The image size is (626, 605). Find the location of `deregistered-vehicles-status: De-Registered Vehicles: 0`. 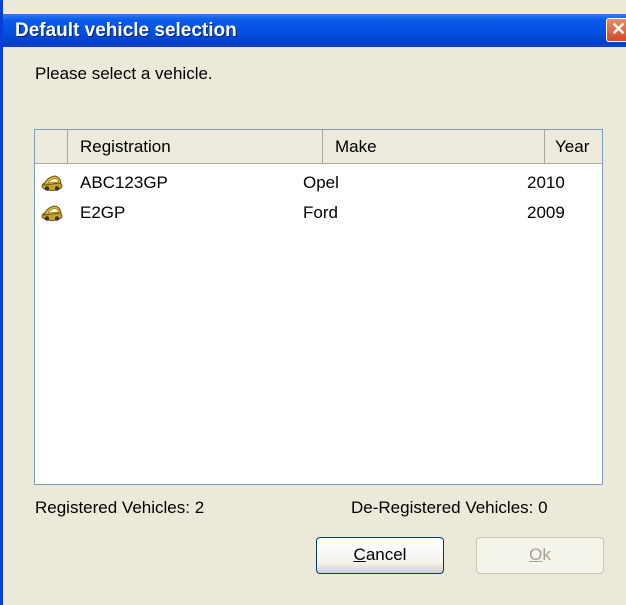

deregistered-vehicles-status: De-Registered Vehicles: 0 is located at coordinates (449, 508).